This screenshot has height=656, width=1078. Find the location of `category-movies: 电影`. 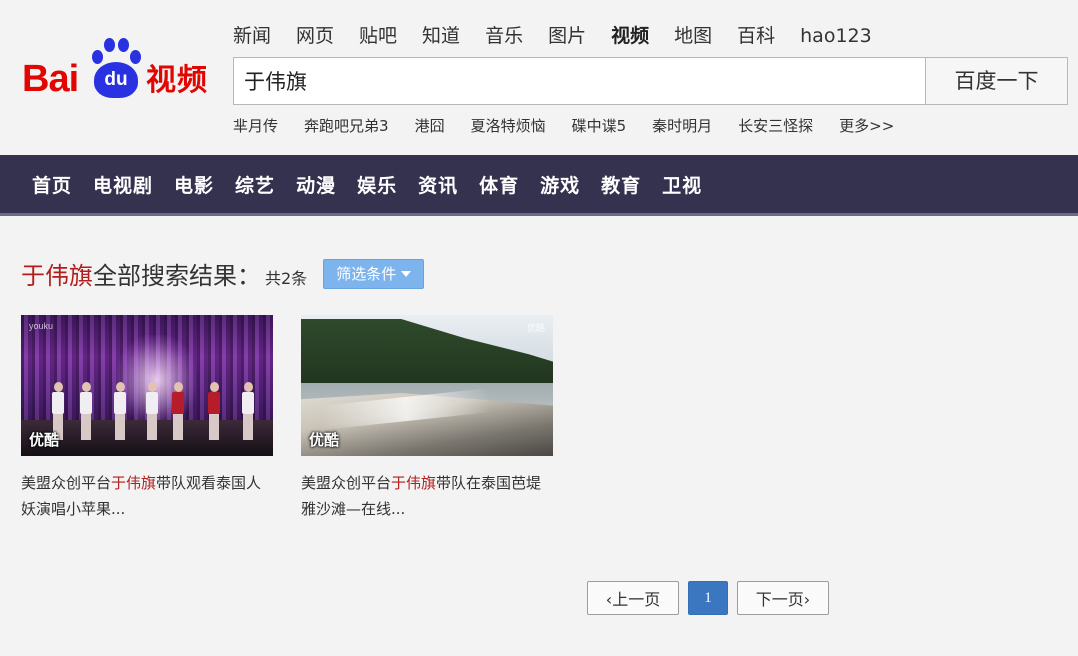

category-movies: 电影 is located at coordinates (194, 184).